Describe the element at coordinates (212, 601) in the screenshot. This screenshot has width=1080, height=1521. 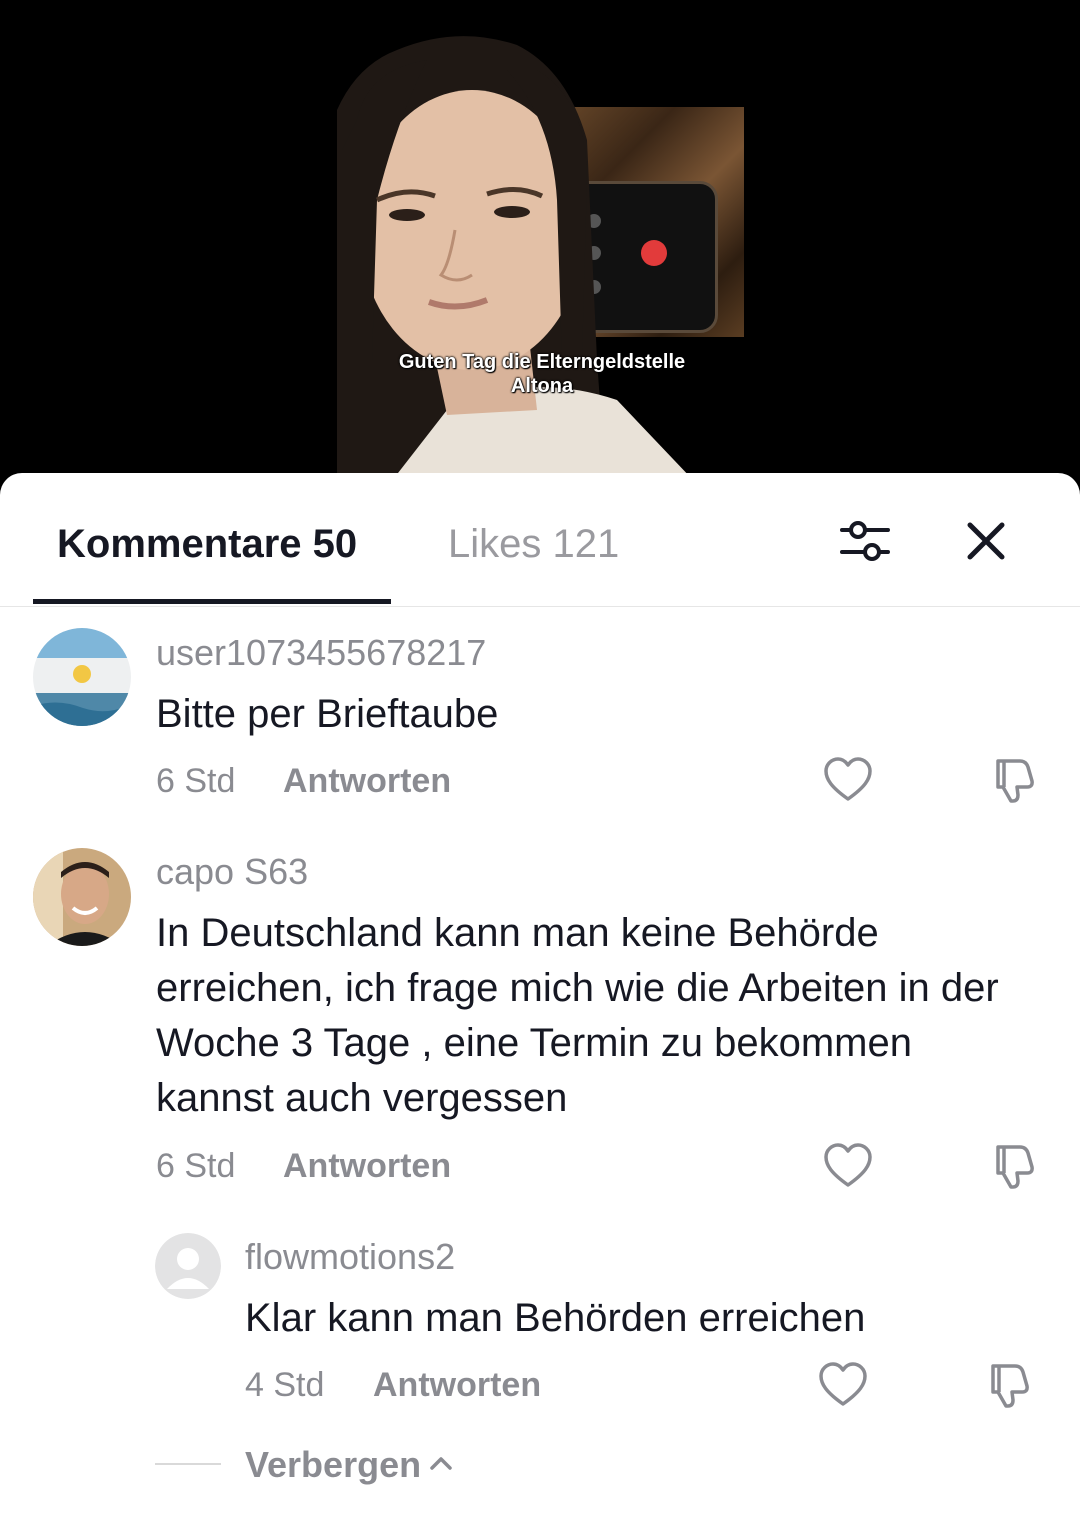
I see `active-tab-indicator` at that location.